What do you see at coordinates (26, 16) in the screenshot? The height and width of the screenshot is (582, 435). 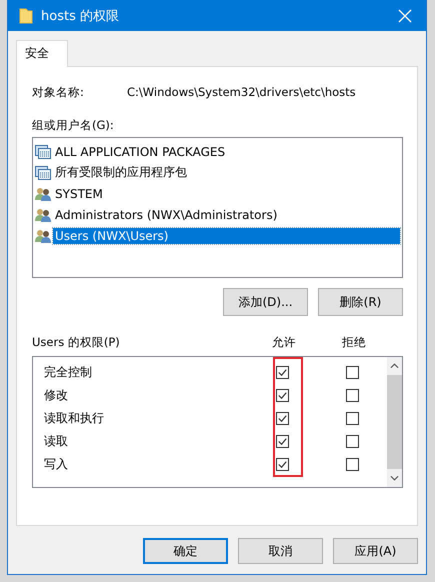 I see `folder-icon` at bounding box center [26, 16].